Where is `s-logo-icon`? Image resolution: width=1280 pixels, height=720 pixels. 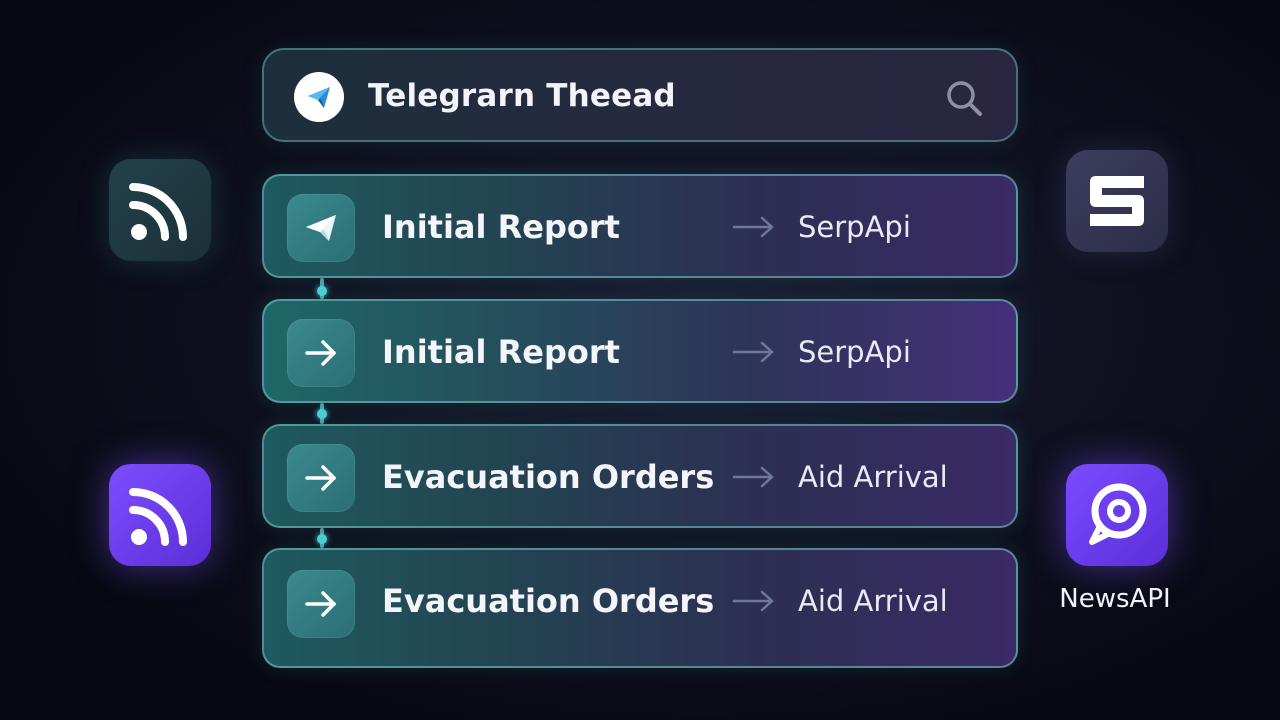 s-logo-icon is located at coordinates (1117, 201).